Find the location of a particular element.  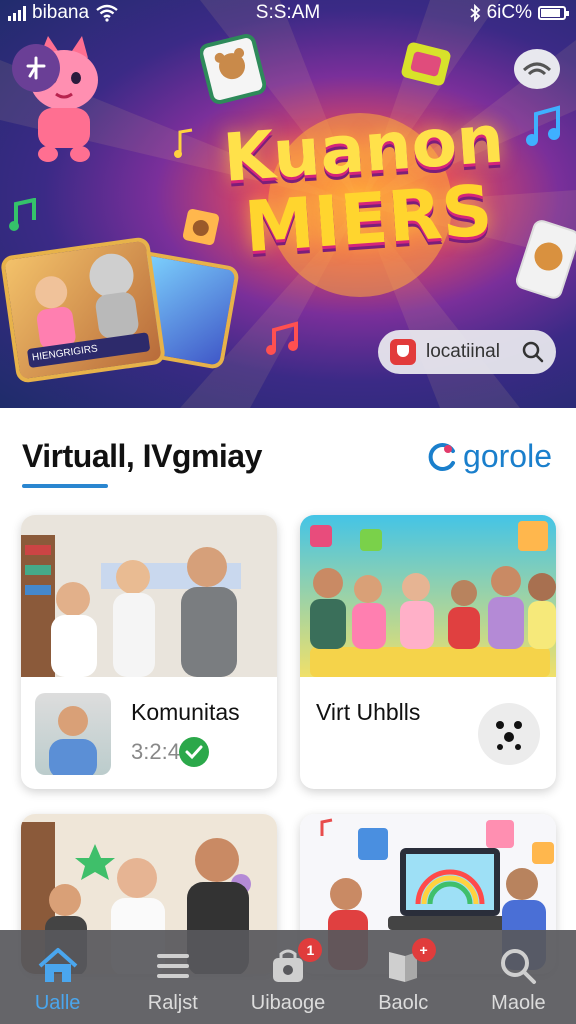

card-photo-community is located at coordinates (149, 596).